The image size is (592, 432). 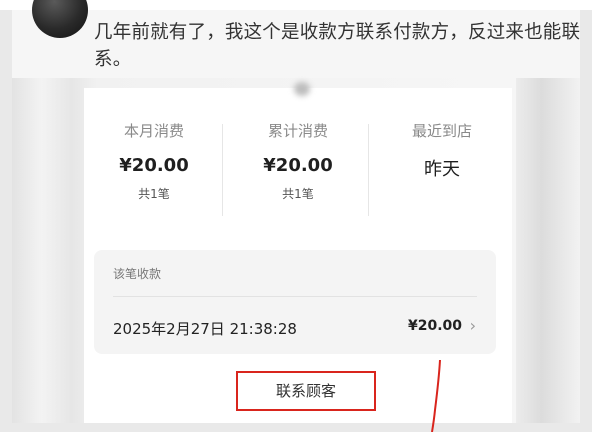 I want to click on stat-total-spend: 累计消费 ¥20.00 共1笔, so click(x=298, y=161).